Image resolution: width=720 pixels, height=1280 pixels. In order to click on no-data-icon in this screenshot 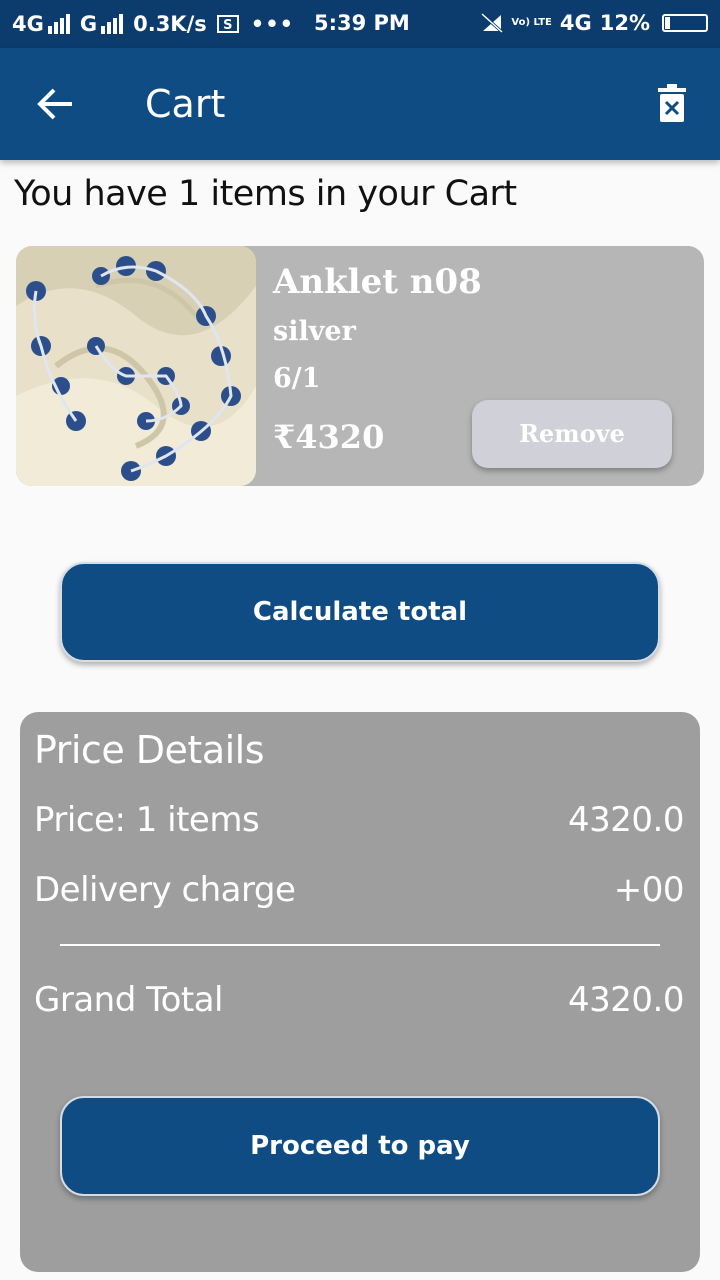, I will do `click(492, 23)`.